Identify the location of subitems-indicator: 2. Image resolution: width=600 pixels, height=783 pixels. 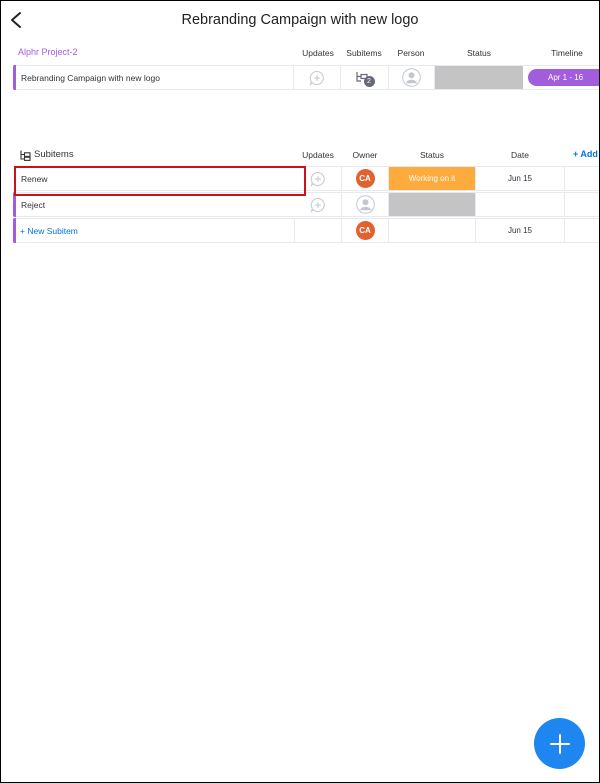
(365, 78).